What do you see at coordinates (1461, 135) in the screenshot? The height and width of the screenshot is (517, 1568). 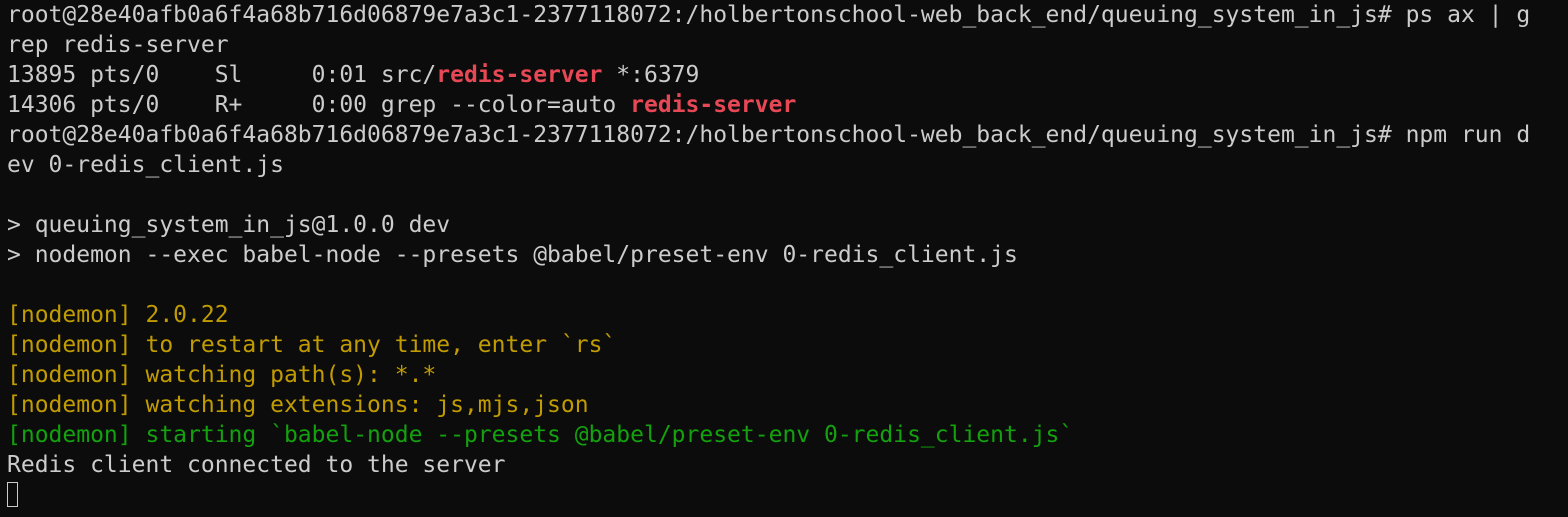 I see `command-text: npm run d` at bounding box center [1461, 135].